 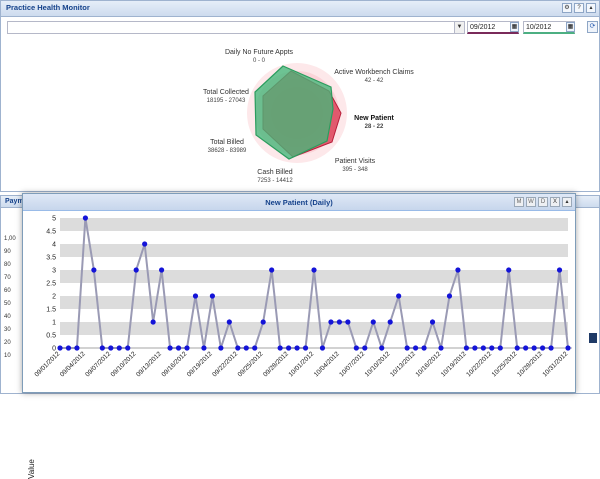 I want to click on x-tick-label: 09/10/2012, so click(x=124, y=364).